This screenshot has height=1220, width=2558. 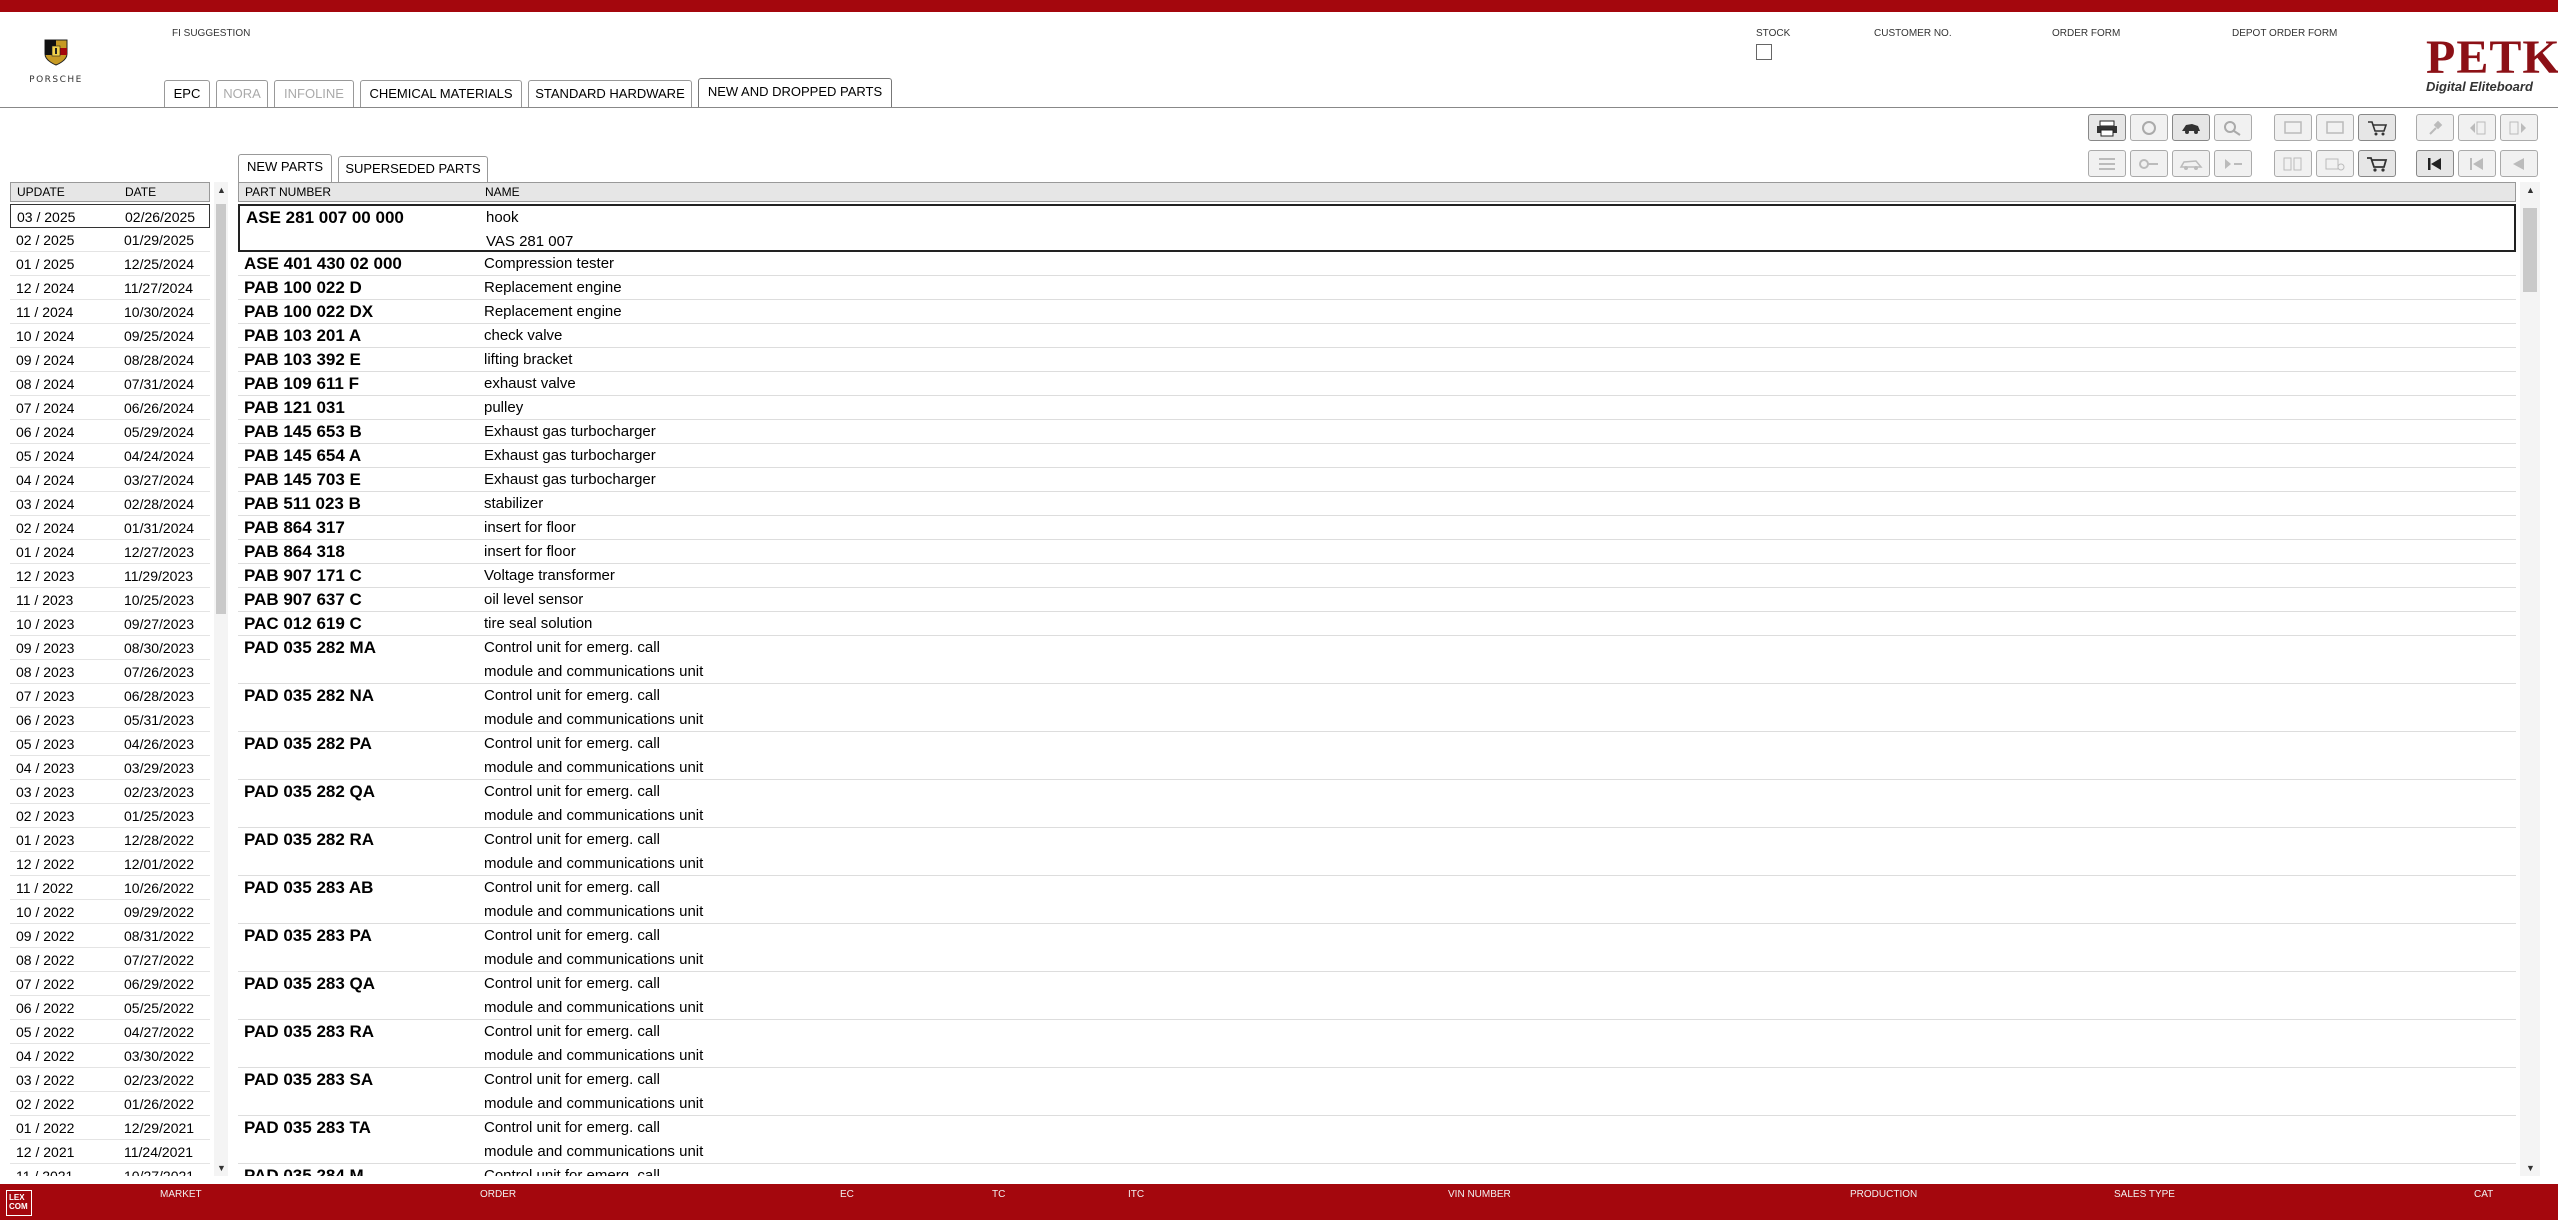 I want to click on scroll-up-icon: ▲, so click(x=221, y=190).